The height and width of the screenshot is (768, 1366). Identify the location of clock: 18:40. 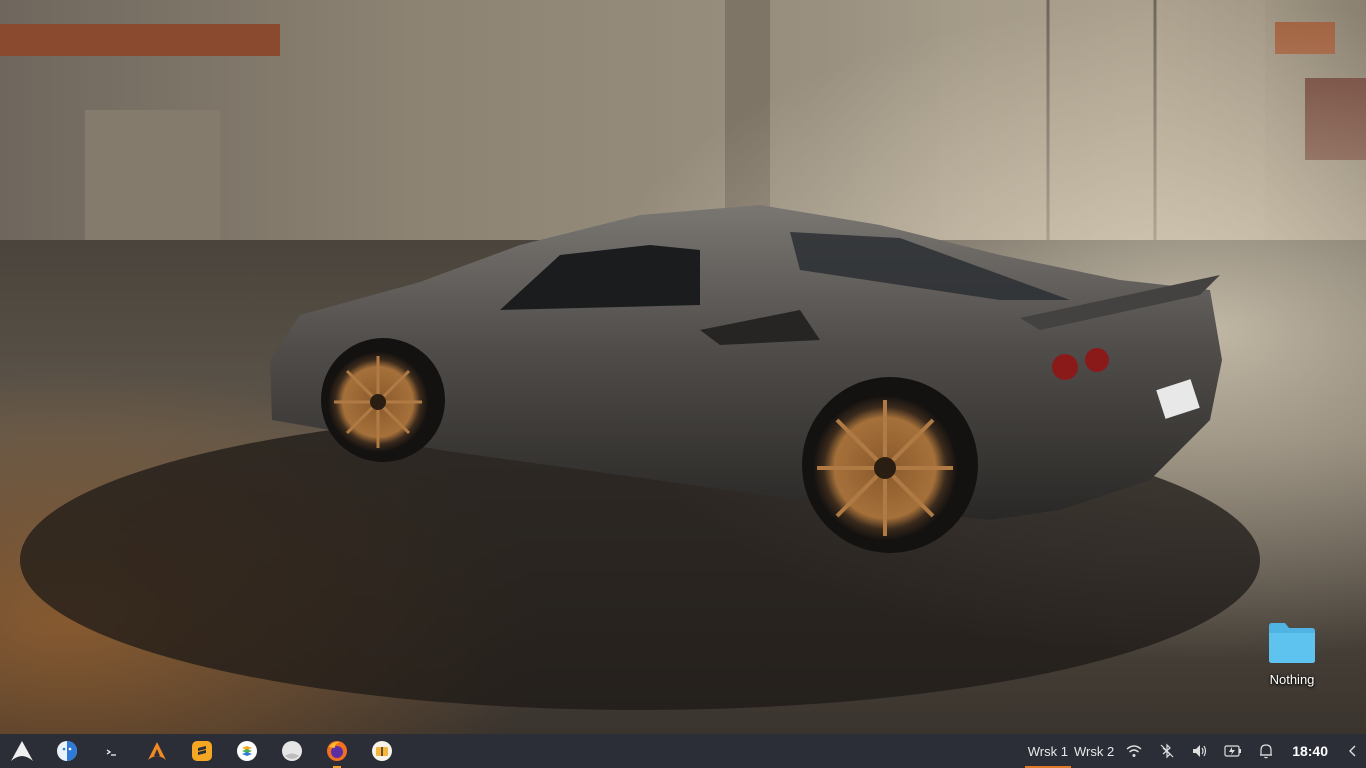
(1311, 751).